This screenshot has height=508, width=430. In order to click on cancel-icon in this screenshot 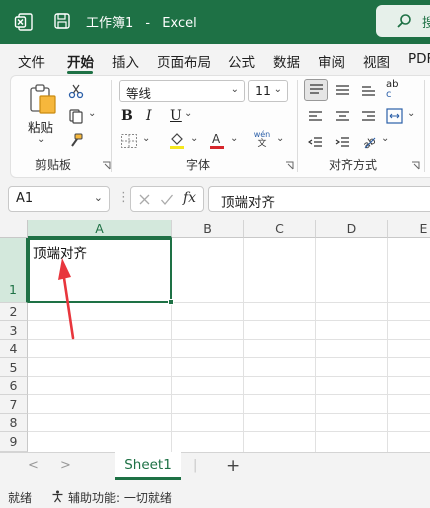, I will do `click(144, 199)`.